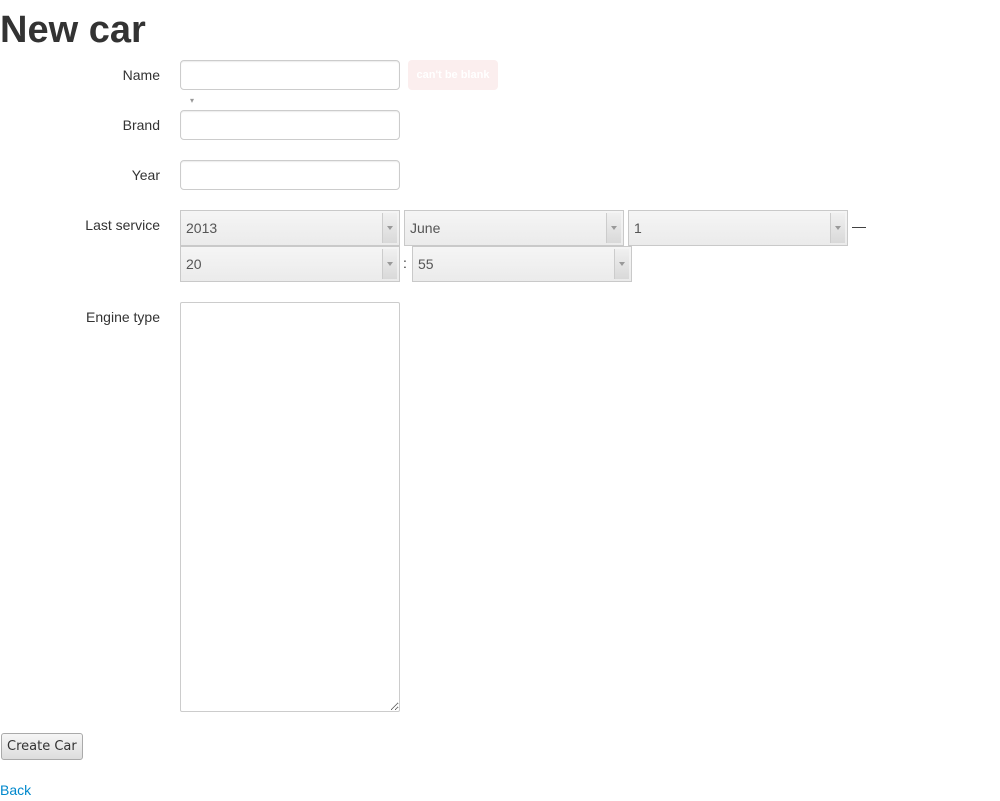  Describe the element at coordinates (192, 100) in the screenshot. I see `caret-icon: ▾` at that location.